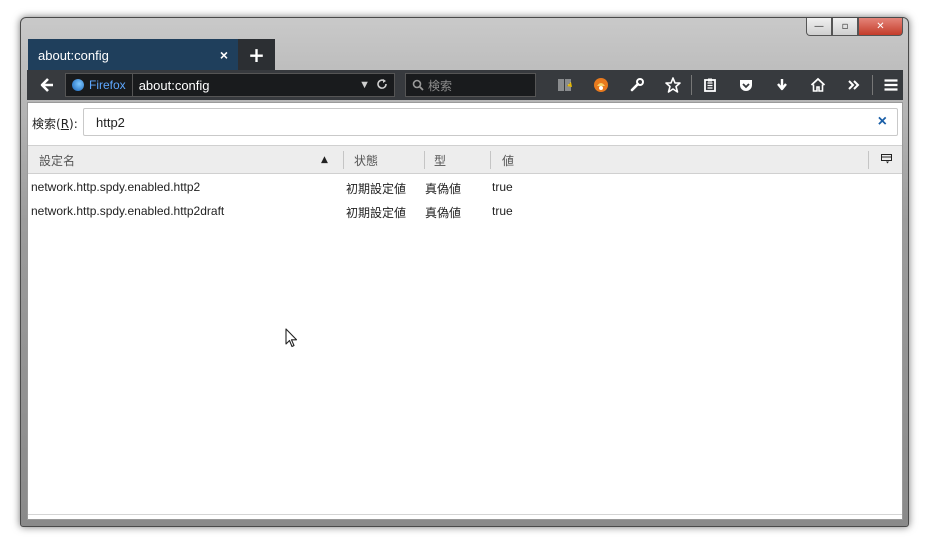 This screenshot has width=929, height=547. What do you see at coordinates (465, 514) in the screenshot?
I see `divider` at bounding box center [465, 514].